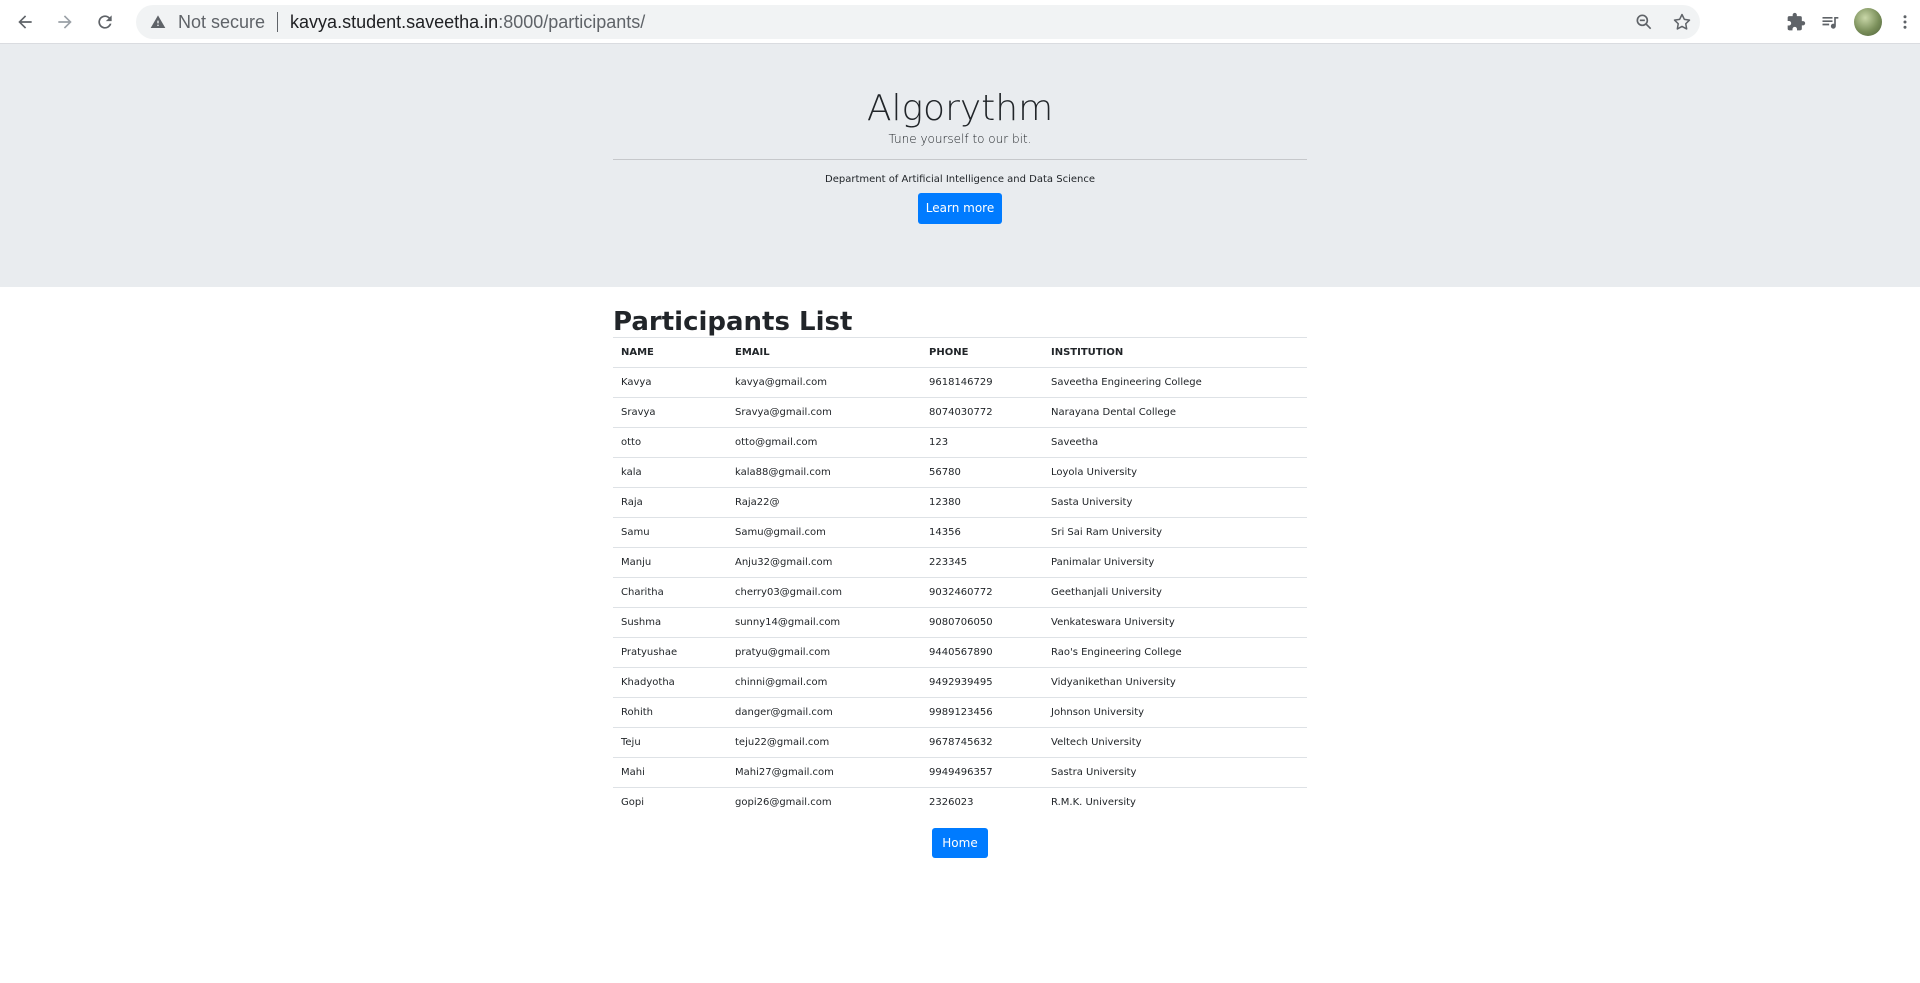  I want to click on back-button, so click(25, 22).